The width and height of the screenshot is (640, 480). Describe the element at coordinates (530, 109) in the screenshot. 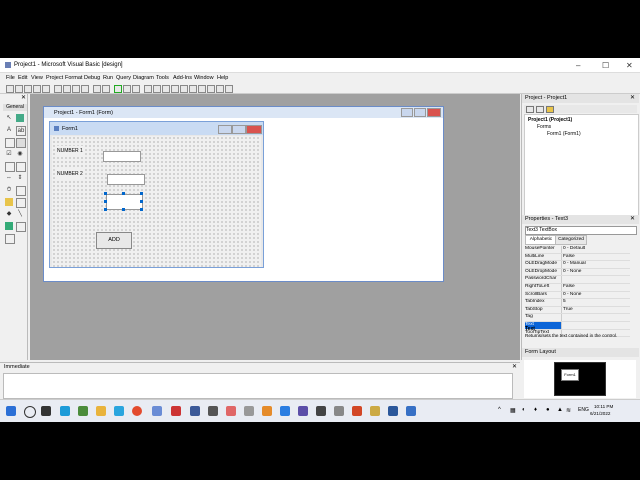

I see `view-code-icon` at that location.